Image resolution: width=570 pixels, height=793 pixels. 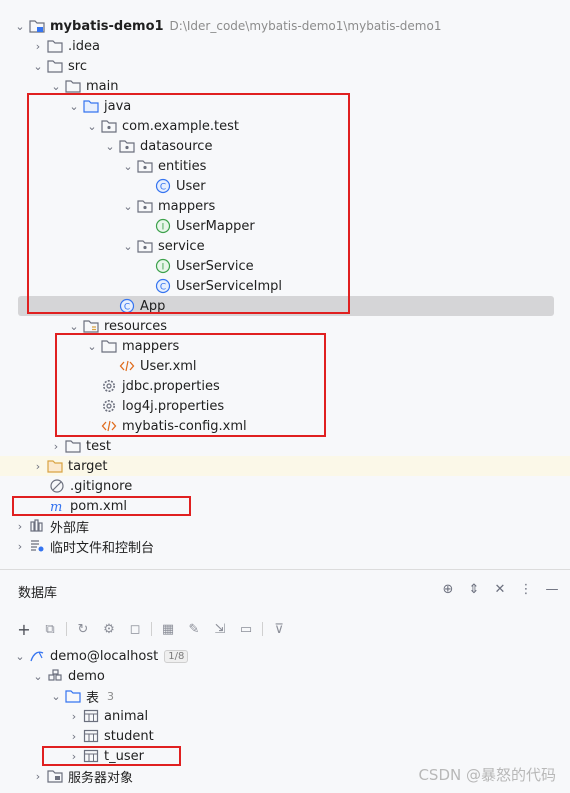 I want to click on tree-item-test: › test, so click(x=285, y=446).